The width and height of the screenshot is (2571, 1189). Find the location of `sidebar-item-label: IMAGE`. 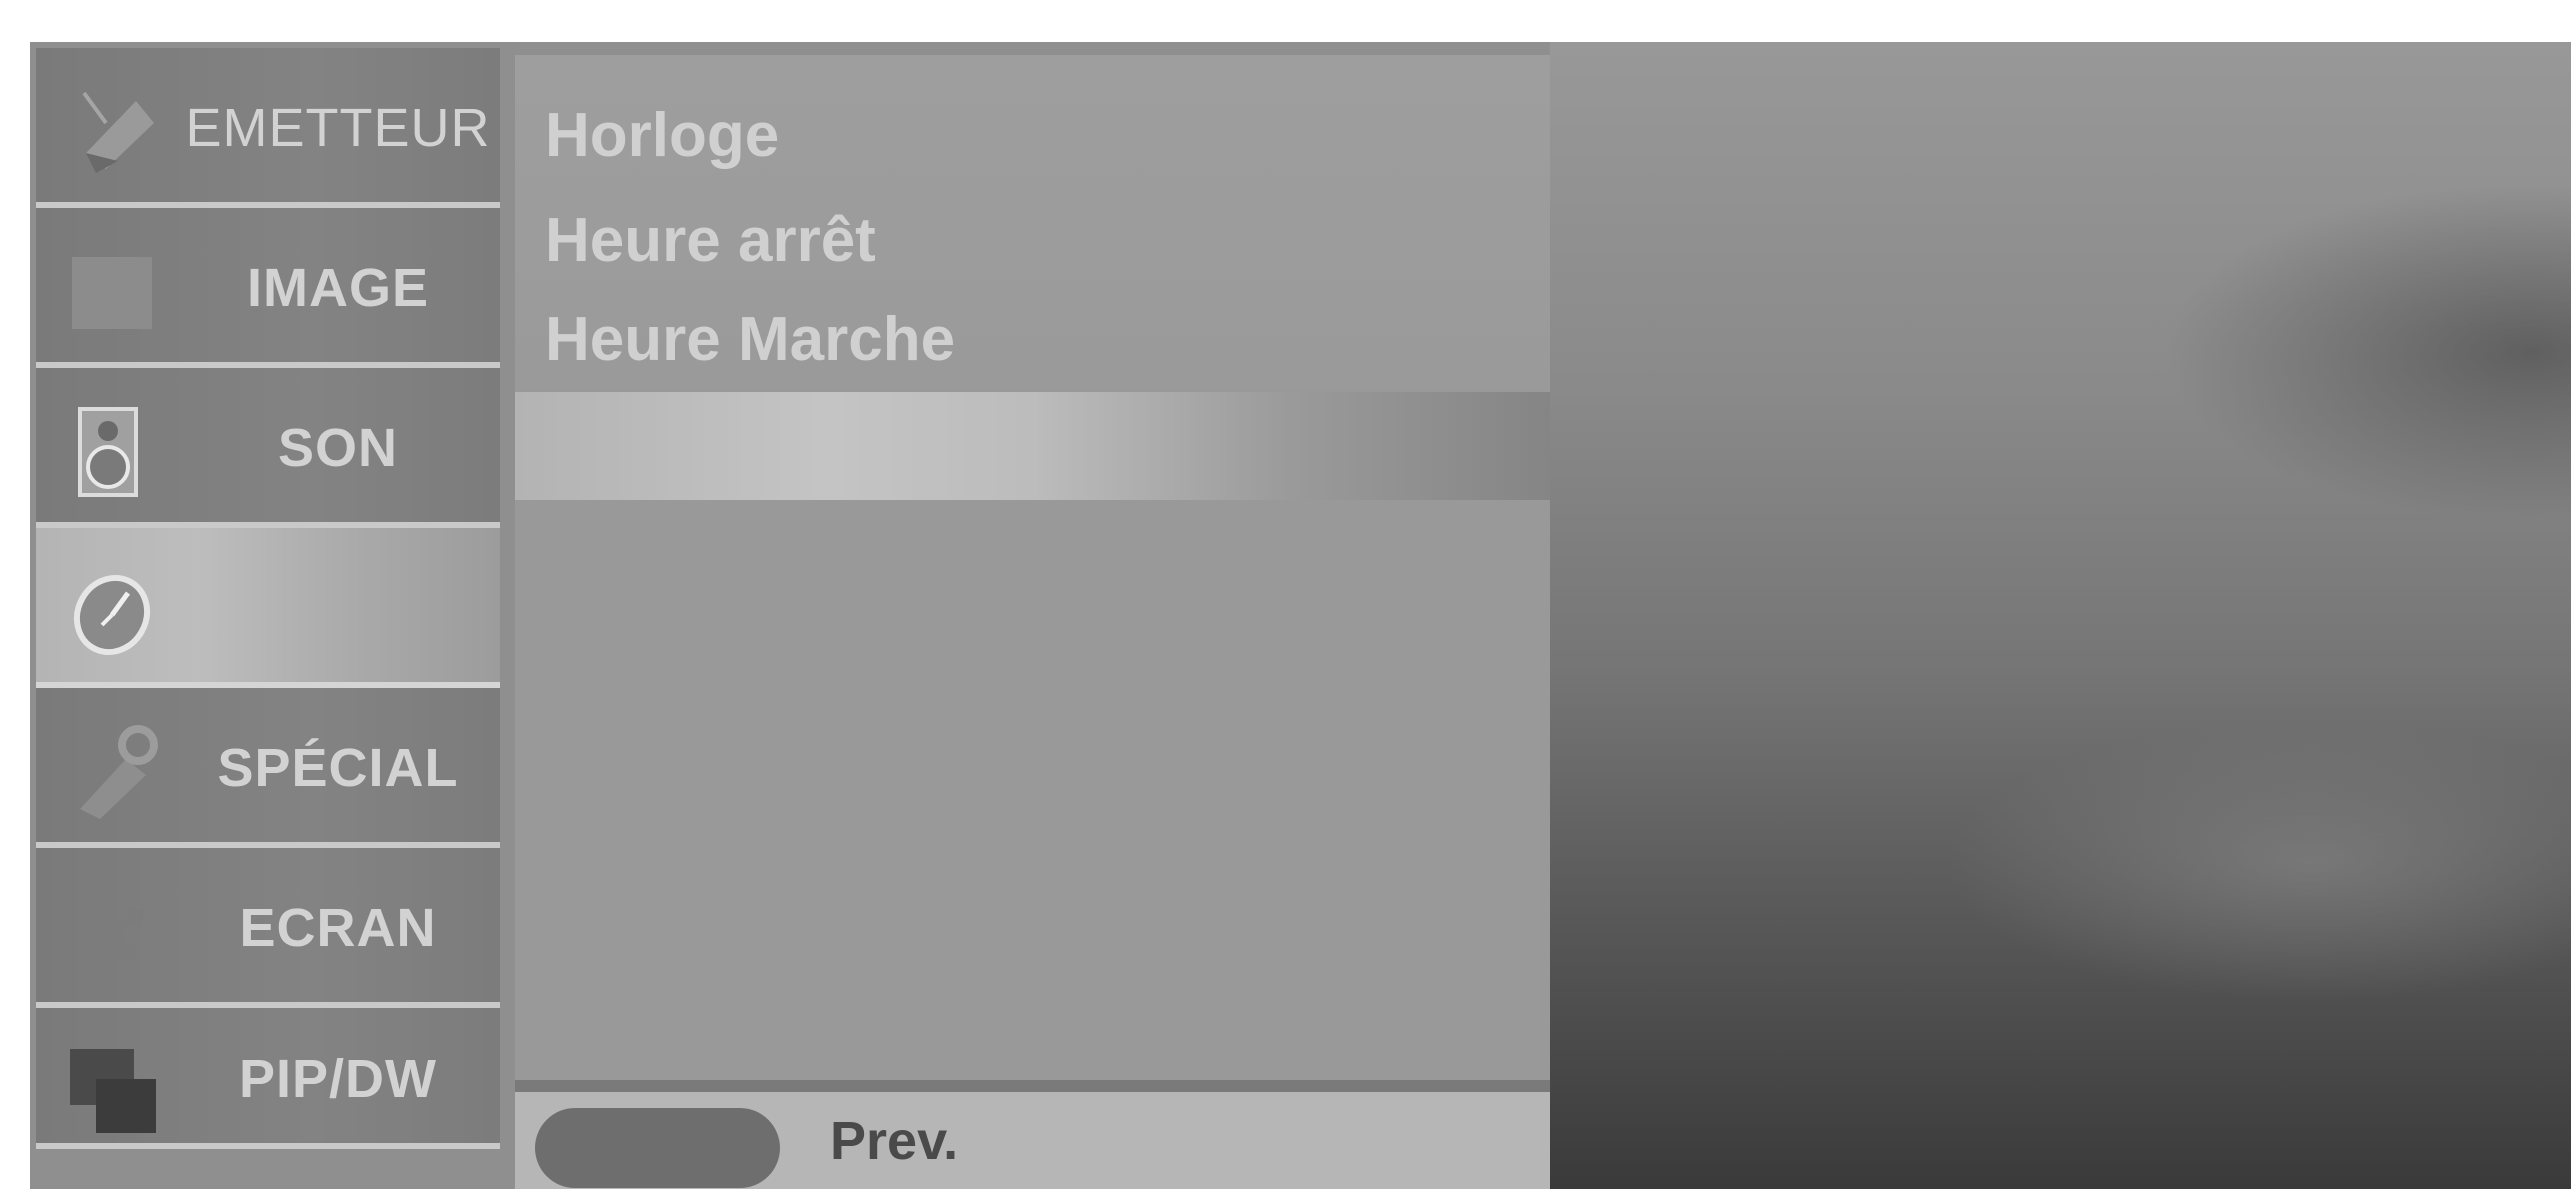

sidebar-item-label: IMAGE is located at coordinates (337, 288).